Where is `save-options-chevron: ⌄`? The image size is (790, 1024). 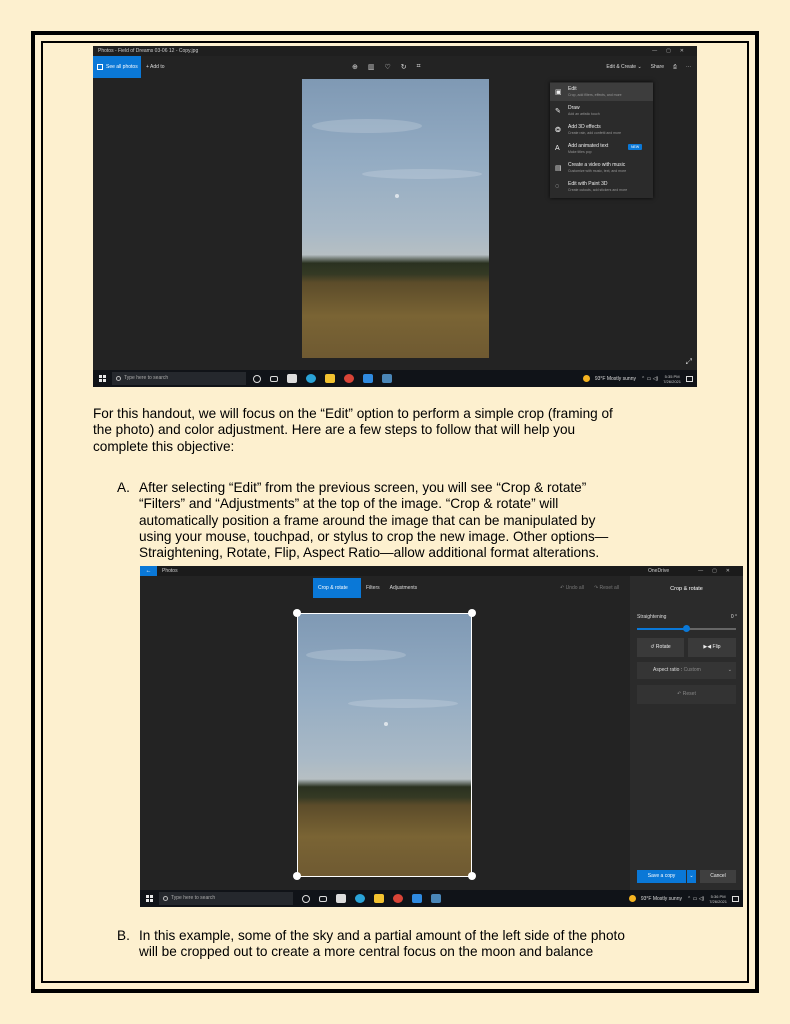 save-options-chevron: ⌄ is located at coordinates (691, 876).